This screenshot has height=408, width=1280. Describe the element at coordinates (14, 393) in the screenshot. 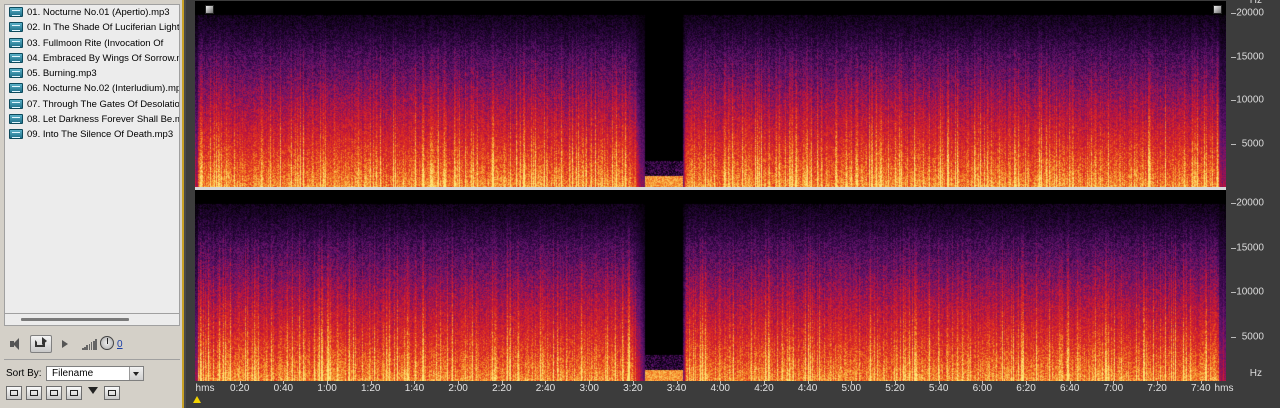

I see `insert-into-multitrack-icon` at that location.